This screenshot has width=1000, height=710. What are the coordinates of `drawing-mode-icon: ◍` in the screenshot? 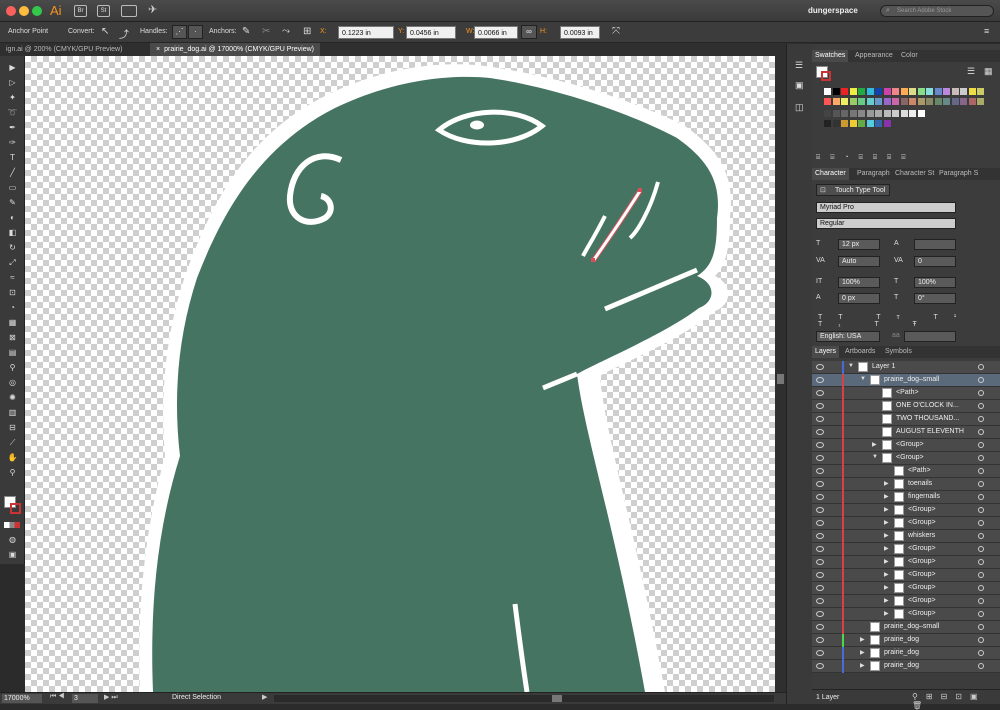 It's located at (12, 540).